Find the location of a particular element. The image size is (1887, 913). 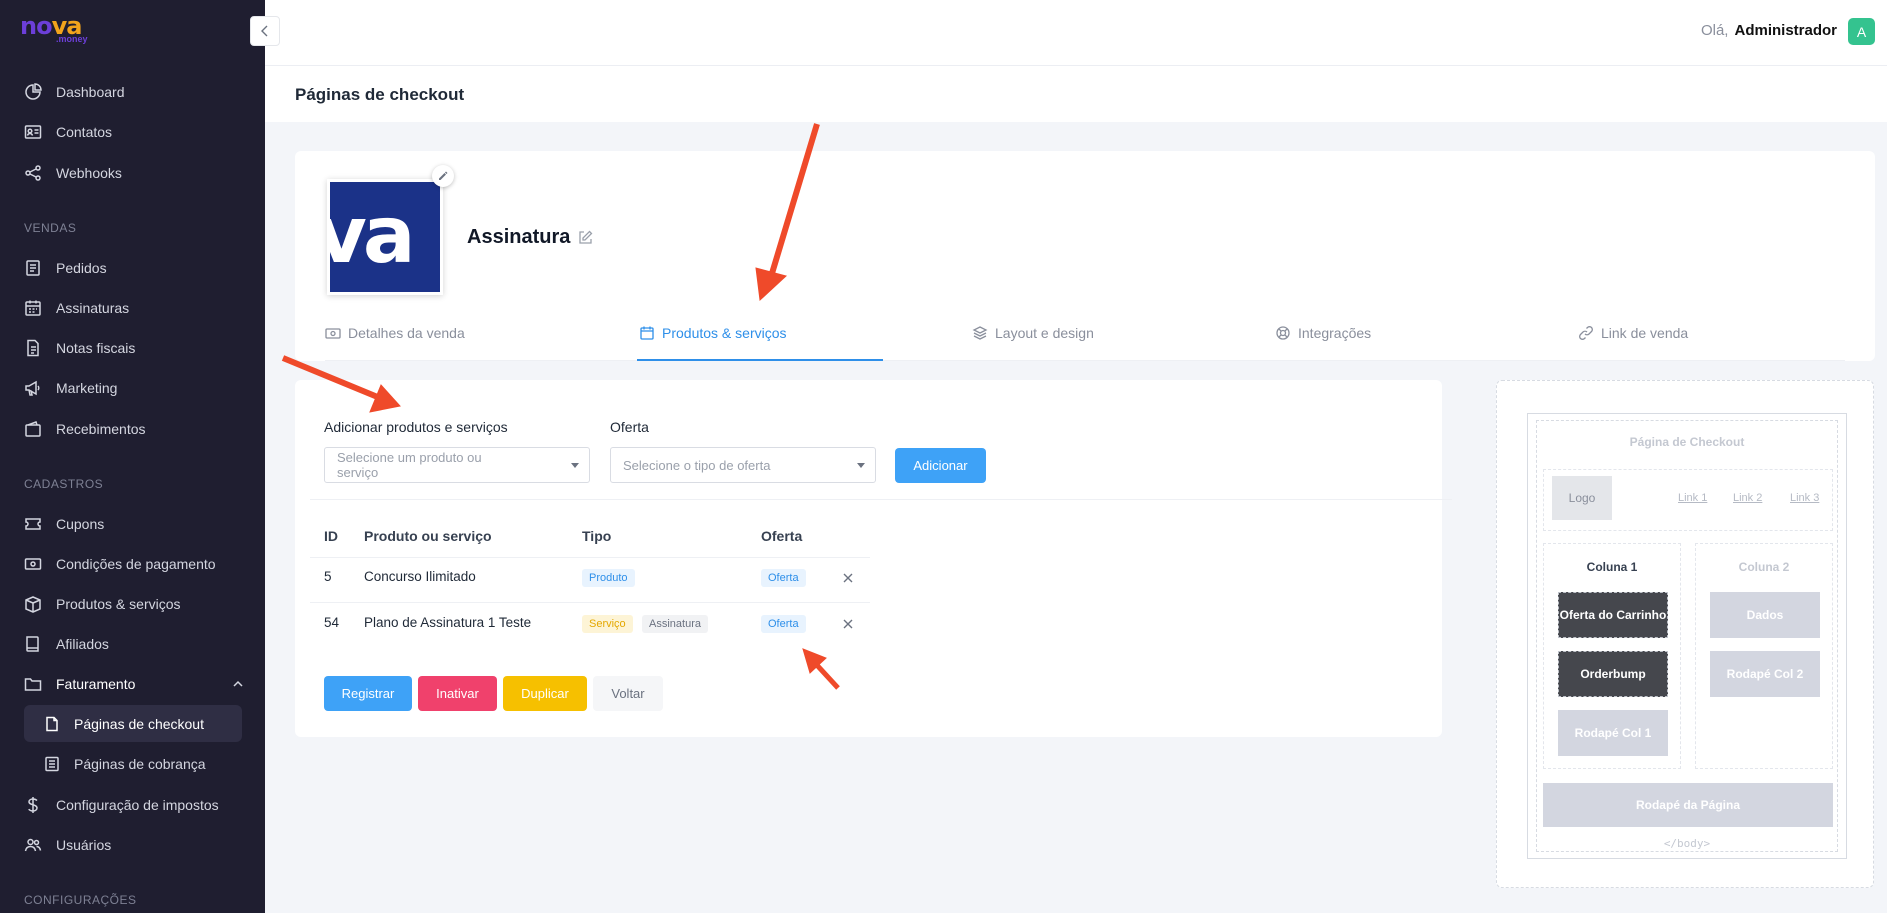

inactivate-button: Inativar is located at coordinates (457, 693).